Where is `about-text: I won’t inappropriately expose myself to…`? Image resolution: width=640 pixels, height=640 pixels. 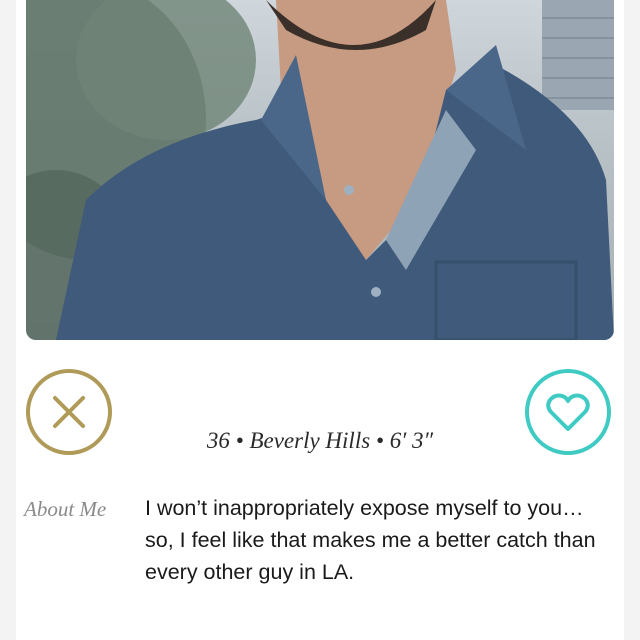 about-text: I won’t inappropriately expose myself to… is located at coordinates (370, 540).